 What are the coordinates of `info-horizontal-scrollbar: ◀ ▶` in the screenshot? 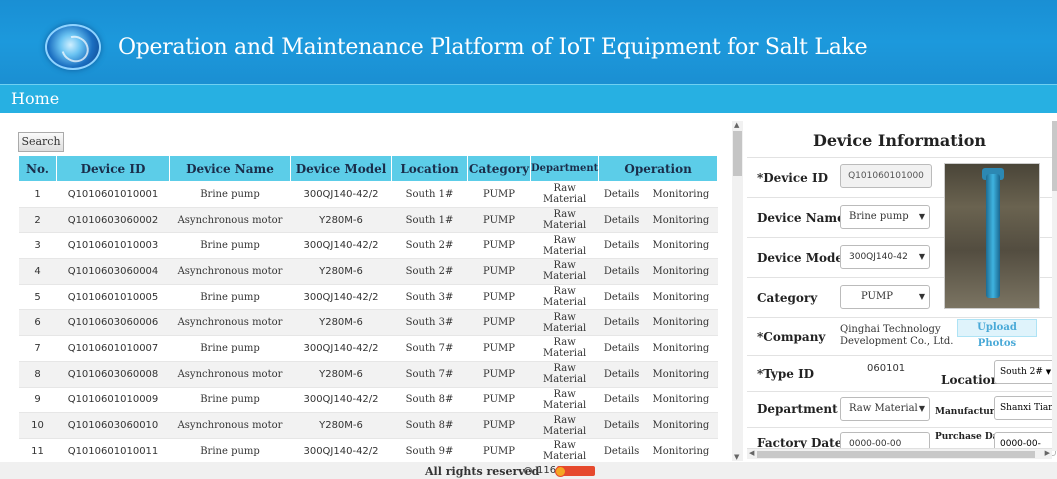 It's located at (899, 453).